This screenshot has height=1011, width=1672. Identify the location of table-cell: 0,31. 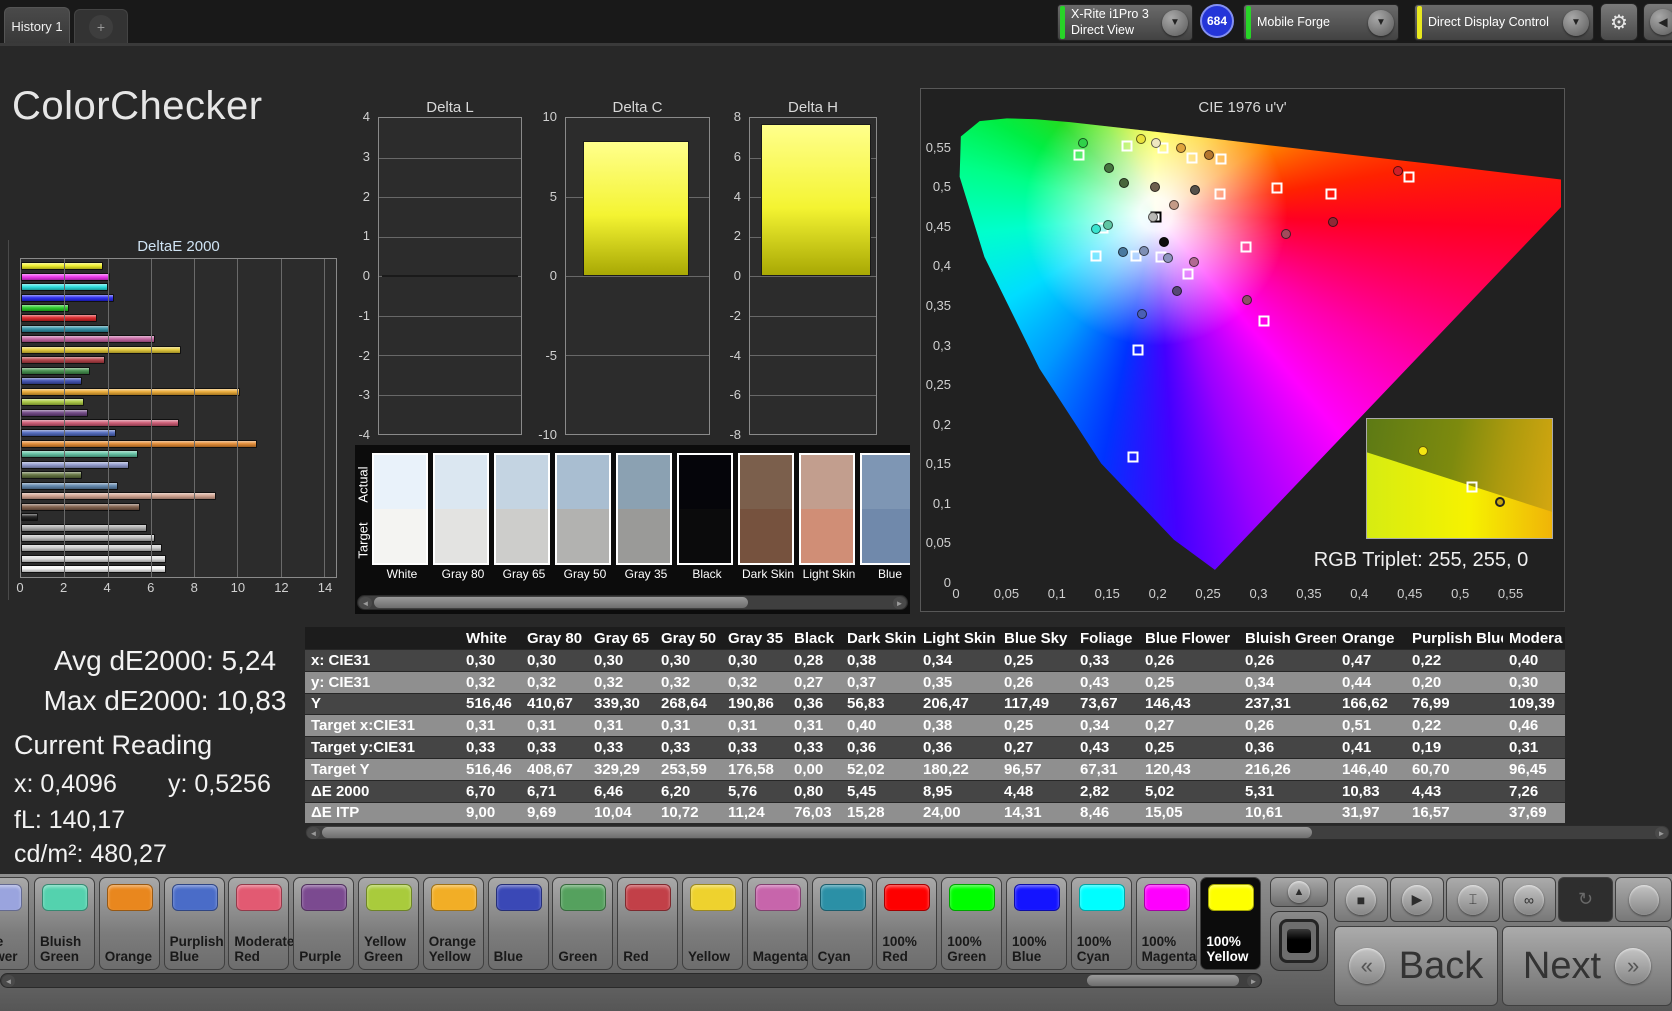
(809, 726).